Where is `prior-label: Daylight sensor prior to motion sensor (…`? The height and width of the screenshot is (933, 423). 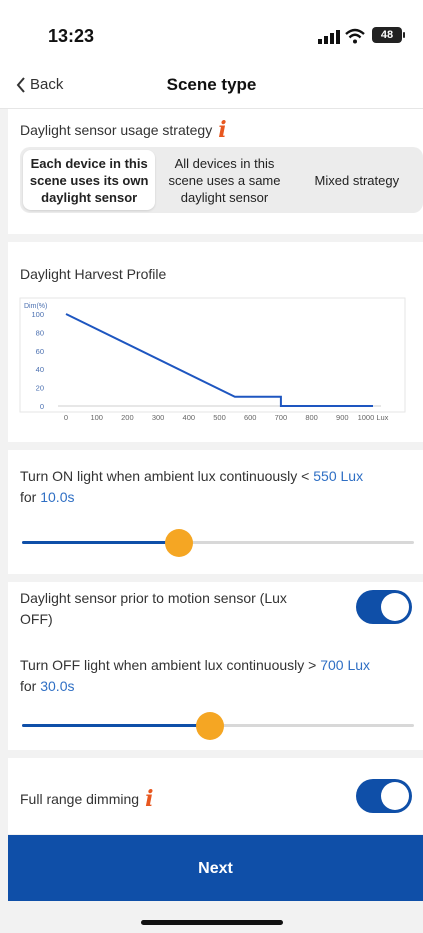 prior-label: Daylight sensor prior to motion sensor (… is located at coordinates (153, 608).